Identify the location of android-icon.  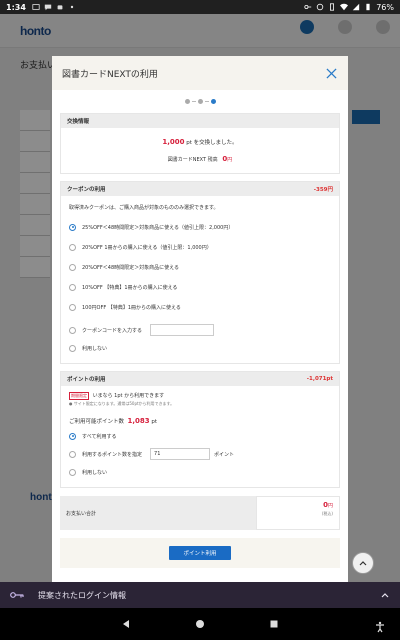
(60, 7).